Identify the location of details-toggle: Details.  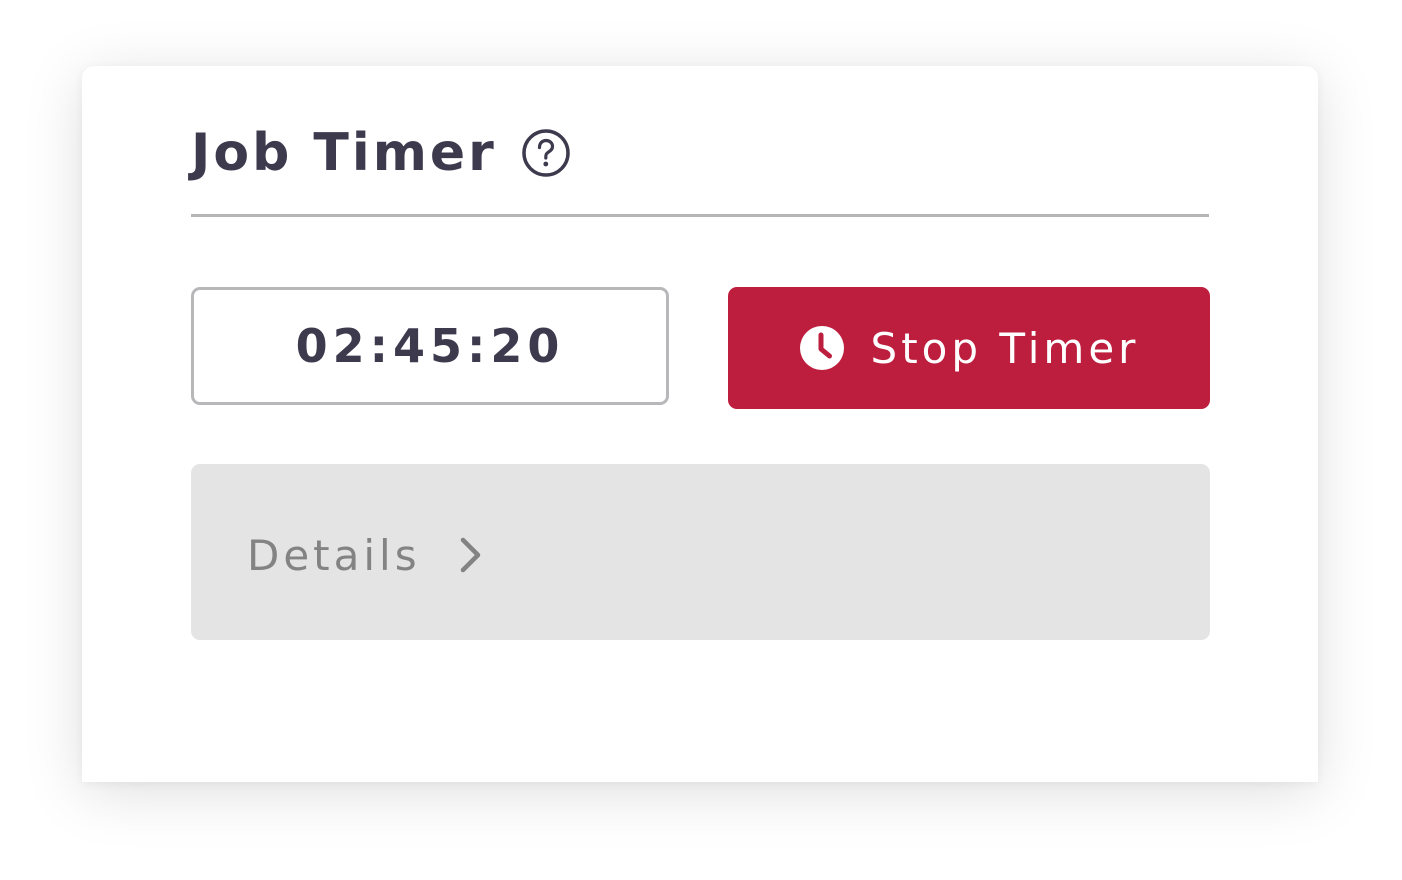
(700, 552).